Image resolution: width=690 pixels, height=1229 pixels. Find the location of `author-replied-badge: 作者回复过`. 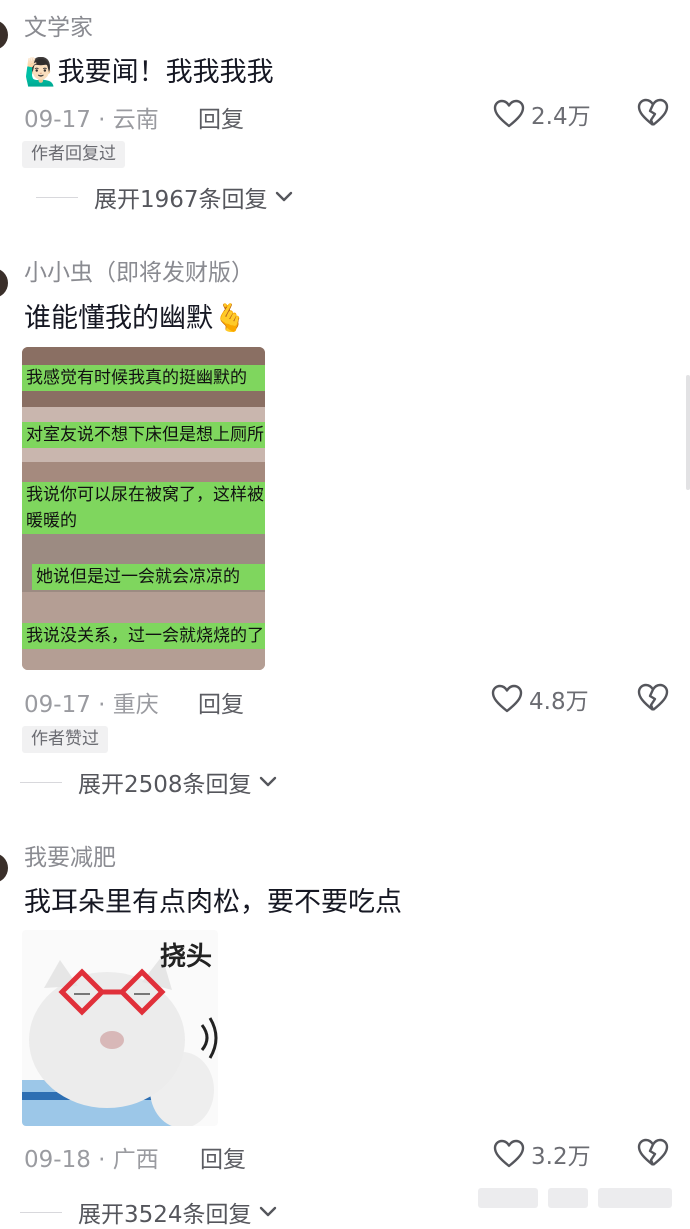

author-replied-badge: 作者回复过 is located at coordinates (73, 154).